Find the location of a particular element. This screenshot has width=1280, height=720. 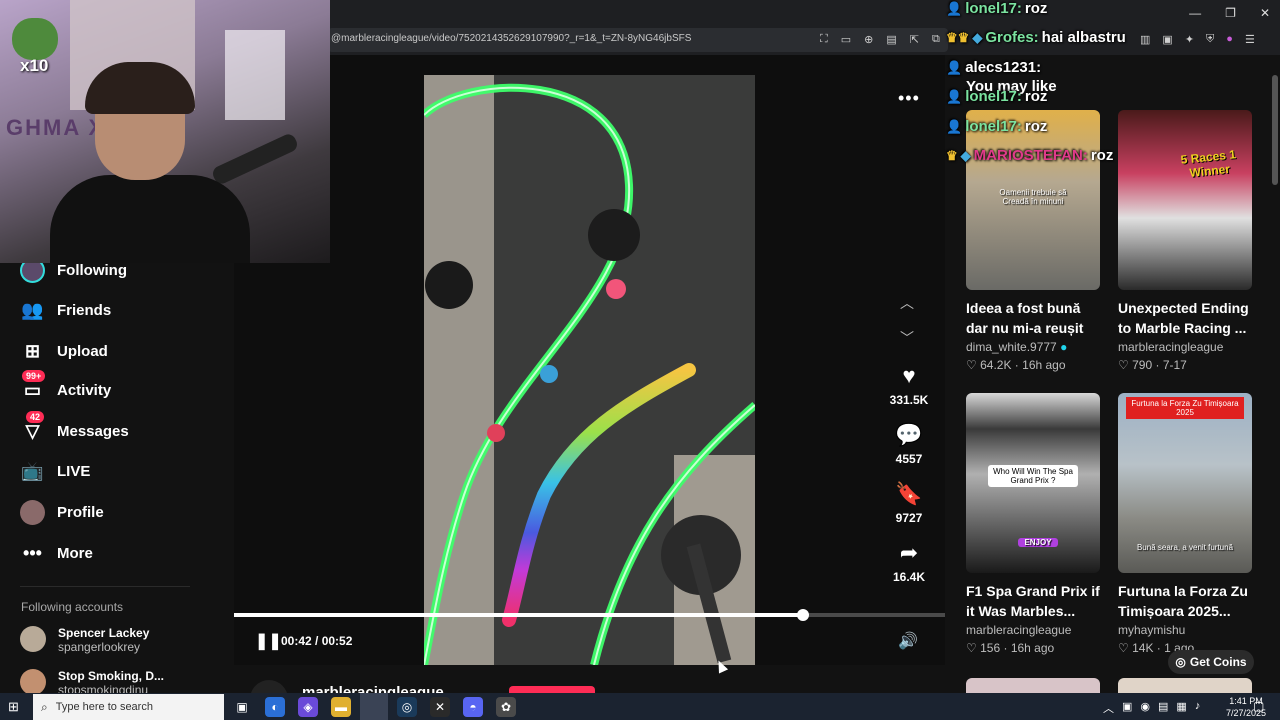

notification-icon: ▢ is located at coordinates (1258, 706).